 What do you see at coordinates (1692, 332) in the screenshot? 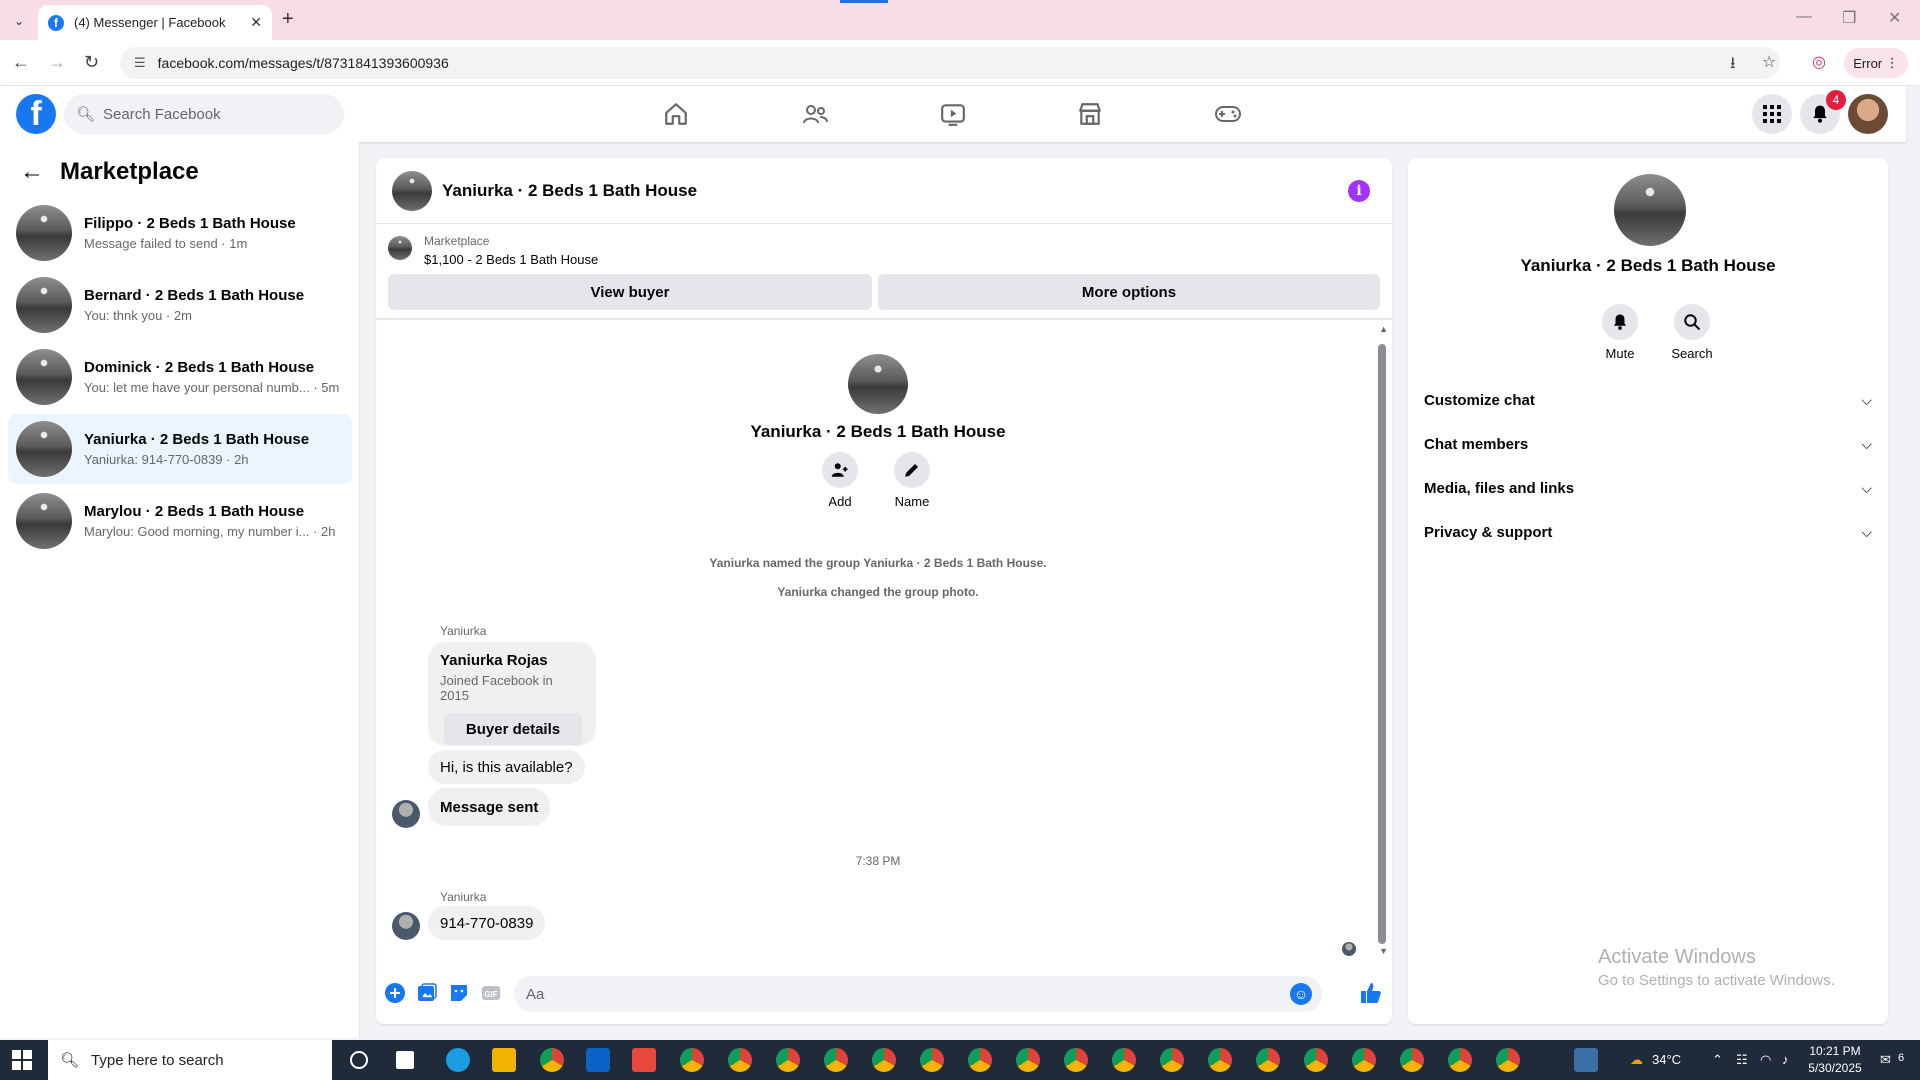
I see `search-action: Search` at bounding box center [1692, 332].